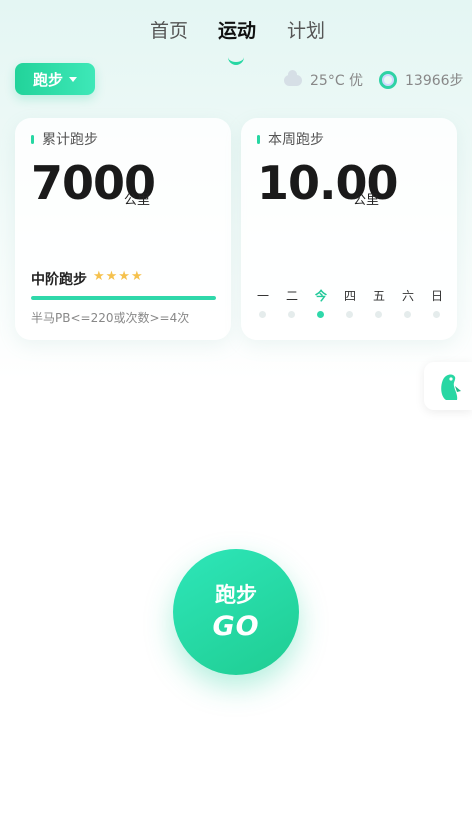  What do you see at coordinates (262, 296) in the screenshot?
I see `weekday-label: 一` at bounding box center [262, 296].